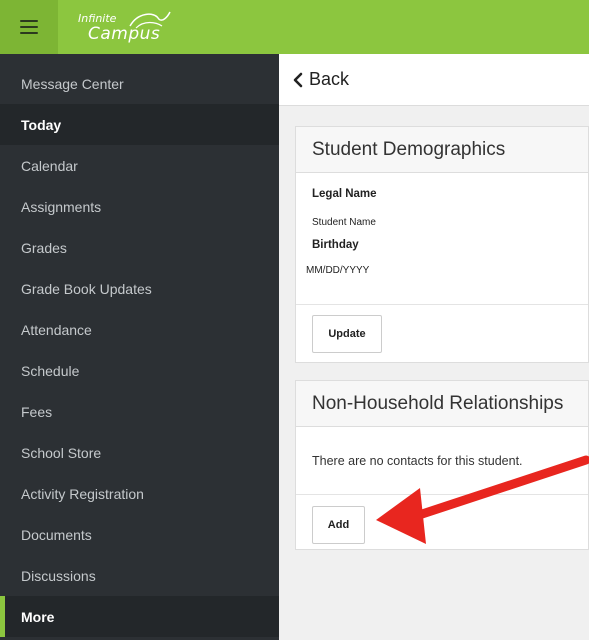  What do you see at coordinates (139, 165) in the screenshot?
I see `sidebar-item-calendar: Calendar` at bounding box center [139, 165].